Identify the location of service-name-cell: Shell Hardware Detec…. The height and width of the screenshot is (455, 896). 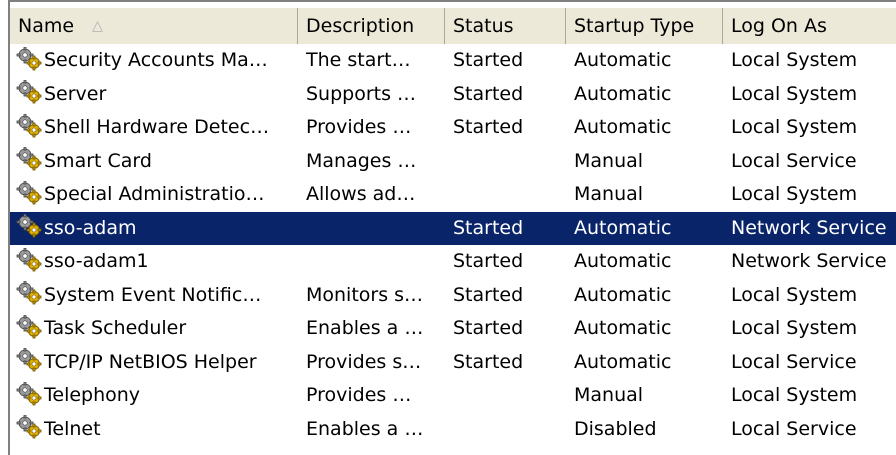
(154, 128).